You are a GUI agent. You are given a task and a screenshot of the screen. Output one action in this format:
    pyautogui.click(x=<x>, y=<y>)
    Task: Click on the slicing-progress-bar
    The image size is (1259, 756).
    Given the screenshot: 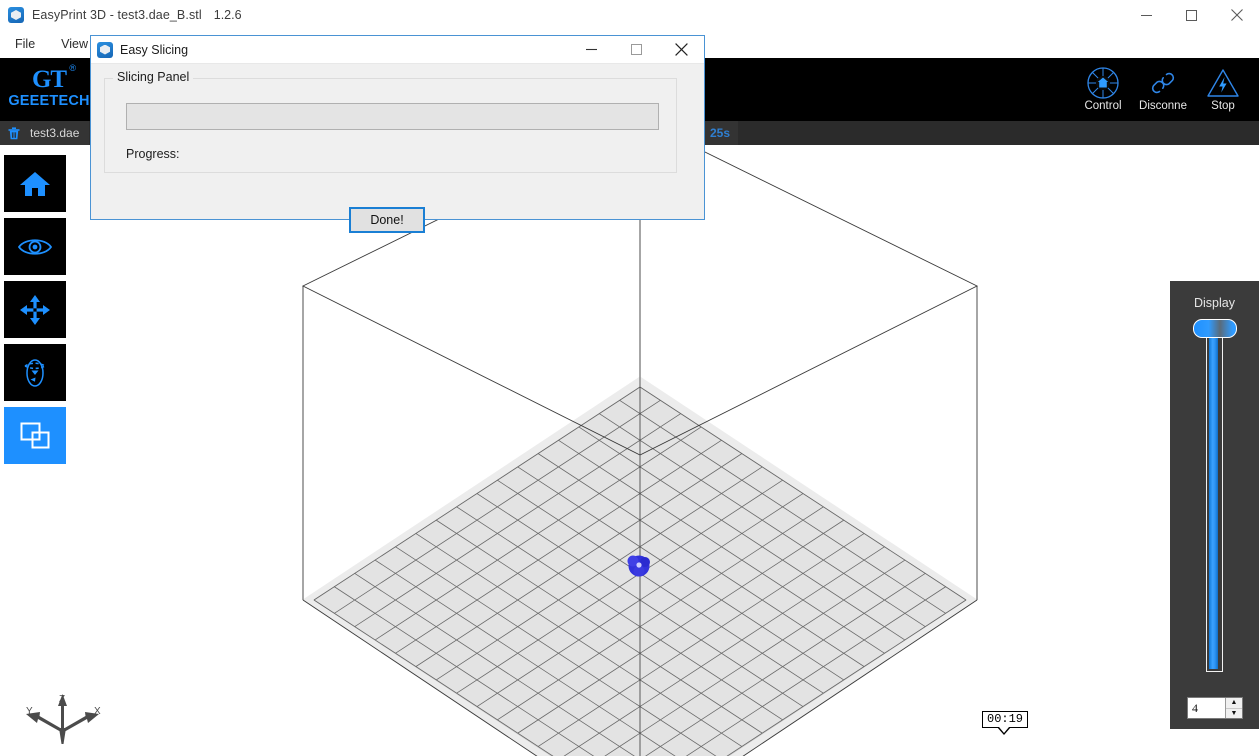 What is the action you would take?
    pyautogui.click(x=392, y=116)
    